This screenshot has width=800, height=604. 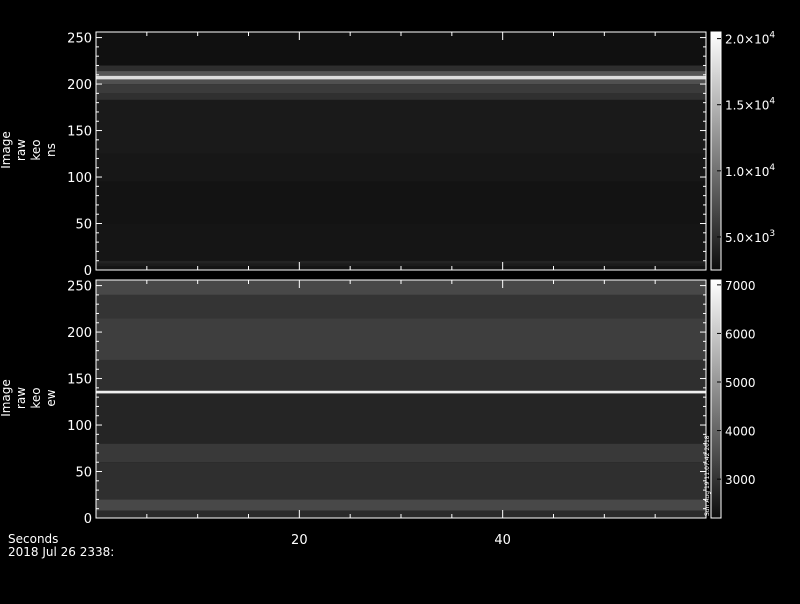 I want to click on x-axis-label: Seconds, so click(x=33, y=539).